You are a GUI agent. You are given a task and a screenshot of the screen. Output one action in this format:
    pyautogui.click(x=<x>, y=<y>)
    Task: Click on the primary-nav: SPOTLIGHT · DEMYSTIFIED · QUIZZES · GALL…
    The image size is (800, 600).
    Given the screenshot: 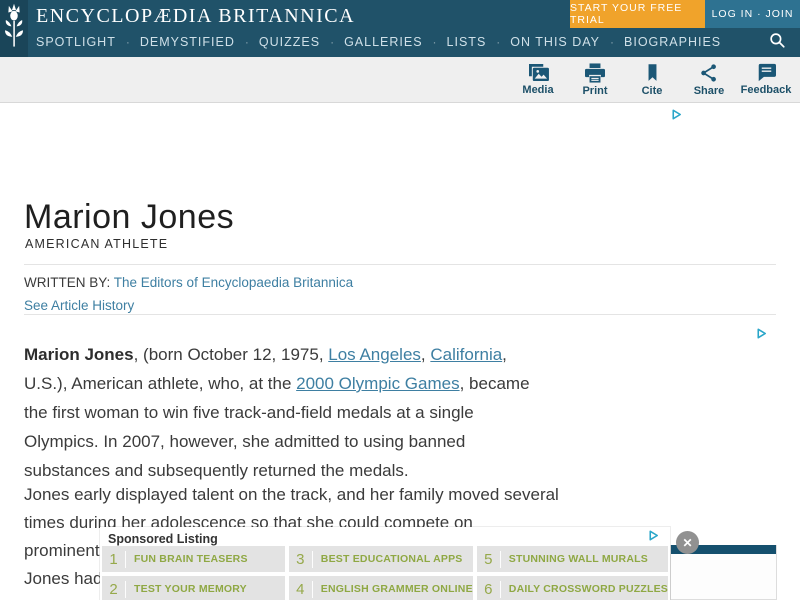 What is the action you would take?
    pyautogui.click(x=378, y=42)
    